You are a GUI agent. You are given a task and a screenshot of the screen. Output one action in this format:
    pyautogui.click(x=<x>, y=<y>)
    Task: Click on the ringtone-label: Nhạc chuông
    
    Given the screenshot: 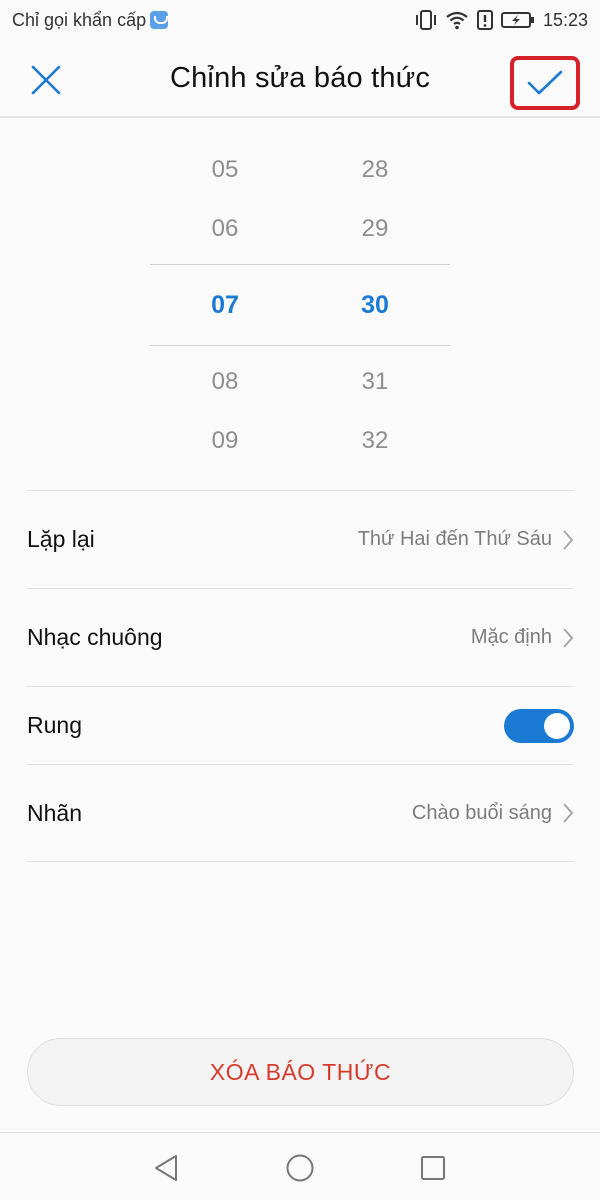 What is the action you would take?
    pyautogui.click(x=95, y=637)
    